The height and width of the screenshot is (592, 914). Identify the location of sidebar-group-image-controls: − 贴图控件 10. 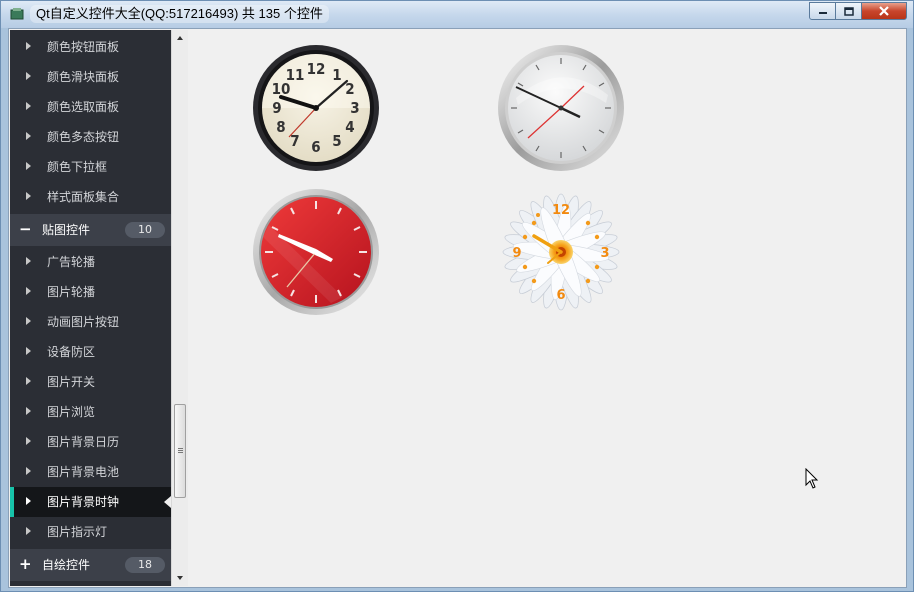
(90, 230).